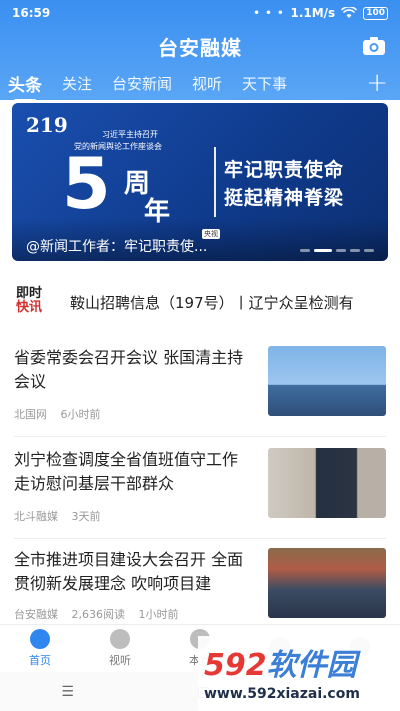 Image resolution: width=400 pixels, height=711 pixels. Describe the element at coordinates (67, 692) in the screenshot. I see `menu-icon: ☰` at that location.